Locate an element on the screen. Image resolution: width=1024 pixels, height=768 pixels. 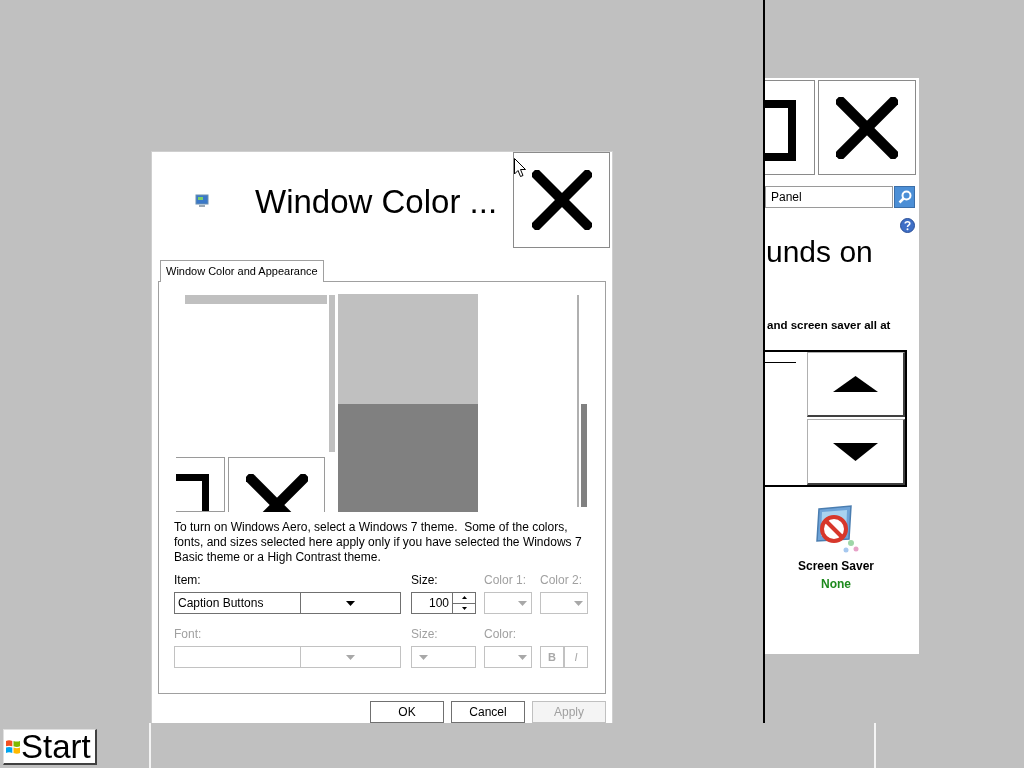
maximize-button is located at coordinates (790, 127).